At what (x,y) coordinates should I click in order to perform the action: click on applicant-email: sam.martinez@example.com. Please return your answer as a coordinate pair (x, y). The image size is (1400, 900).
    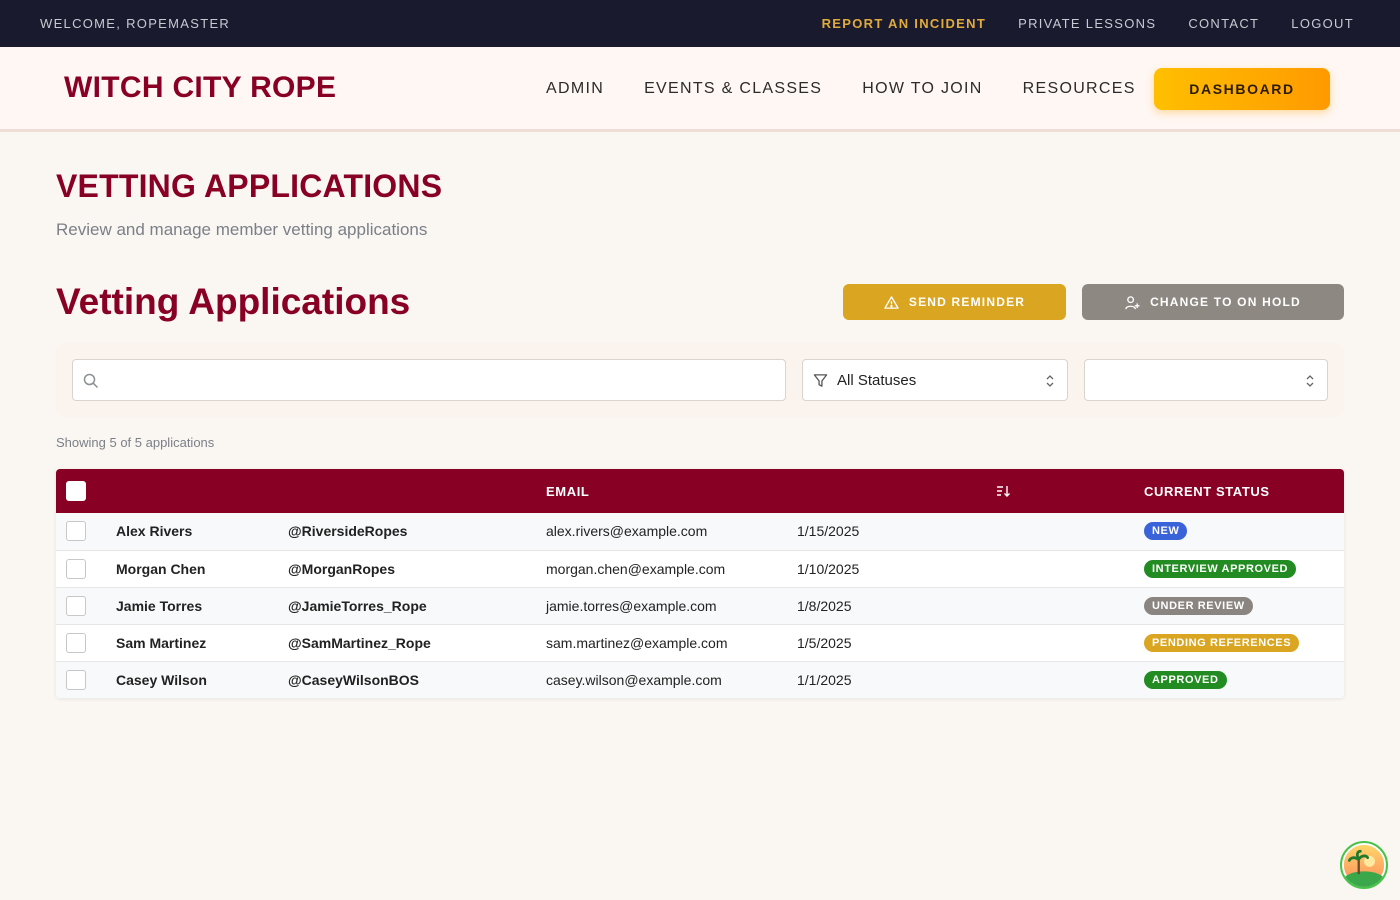
    Looking at the image, I should click on (637, 643).